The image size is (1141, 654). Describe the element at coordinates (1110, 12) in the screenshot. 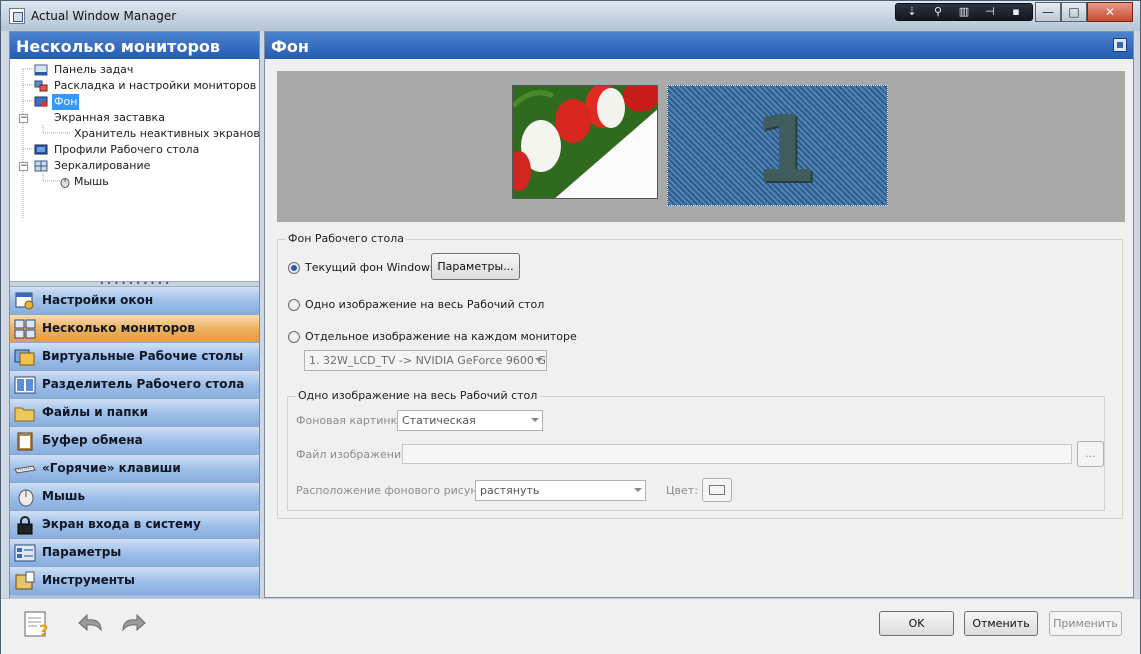

I see `close-button: ✕` at that location.